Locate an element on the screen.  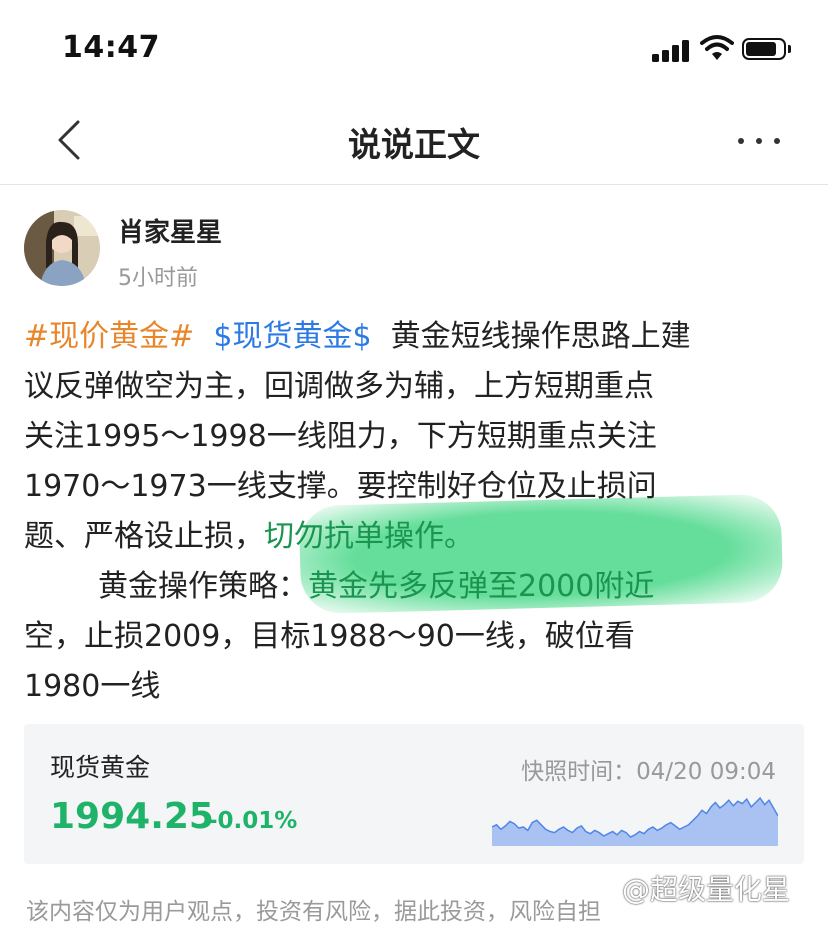
disclaimer-text: 该内容仅为用户观点，投资有风险，据此投资，风险自担 is located at coordinates (313, 912).